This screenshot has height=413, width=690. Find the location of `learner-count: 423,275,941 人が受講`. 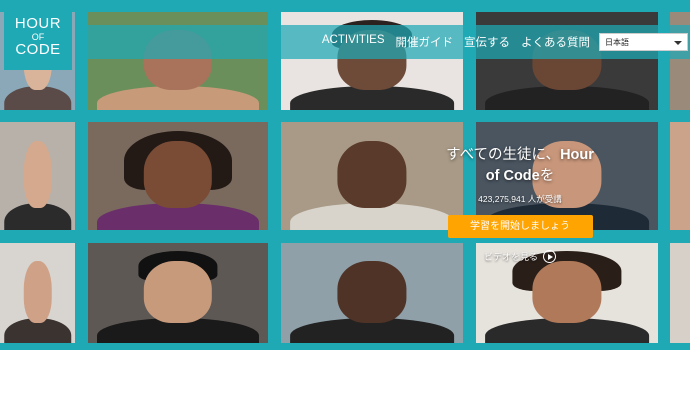

learner-count: 423,275,941 人が受講 is located at coordinates (520, 199).